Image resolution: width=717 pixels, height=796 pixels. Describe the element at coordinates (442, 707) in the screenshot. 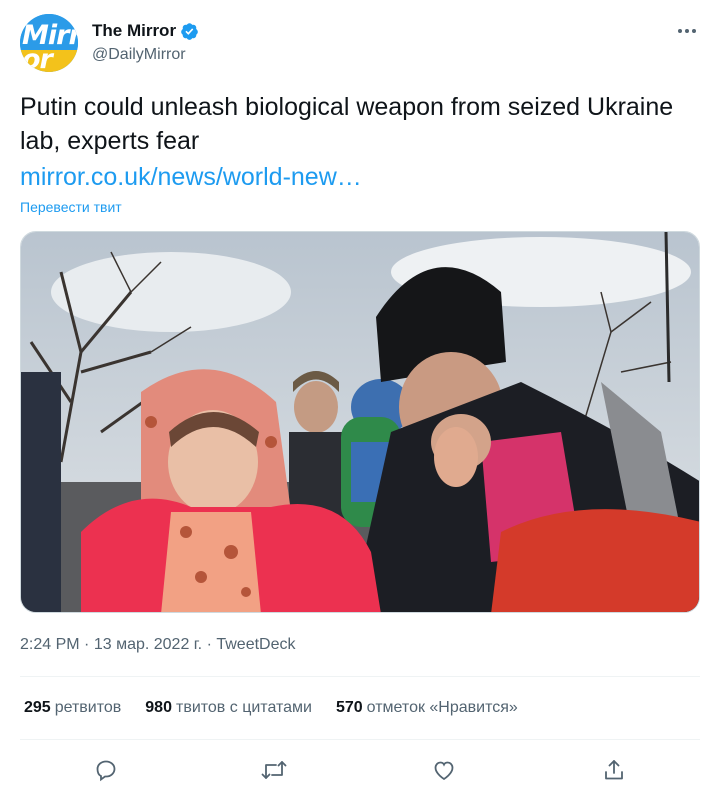

I see `likes-label: отметок «Нравится»` at that location.